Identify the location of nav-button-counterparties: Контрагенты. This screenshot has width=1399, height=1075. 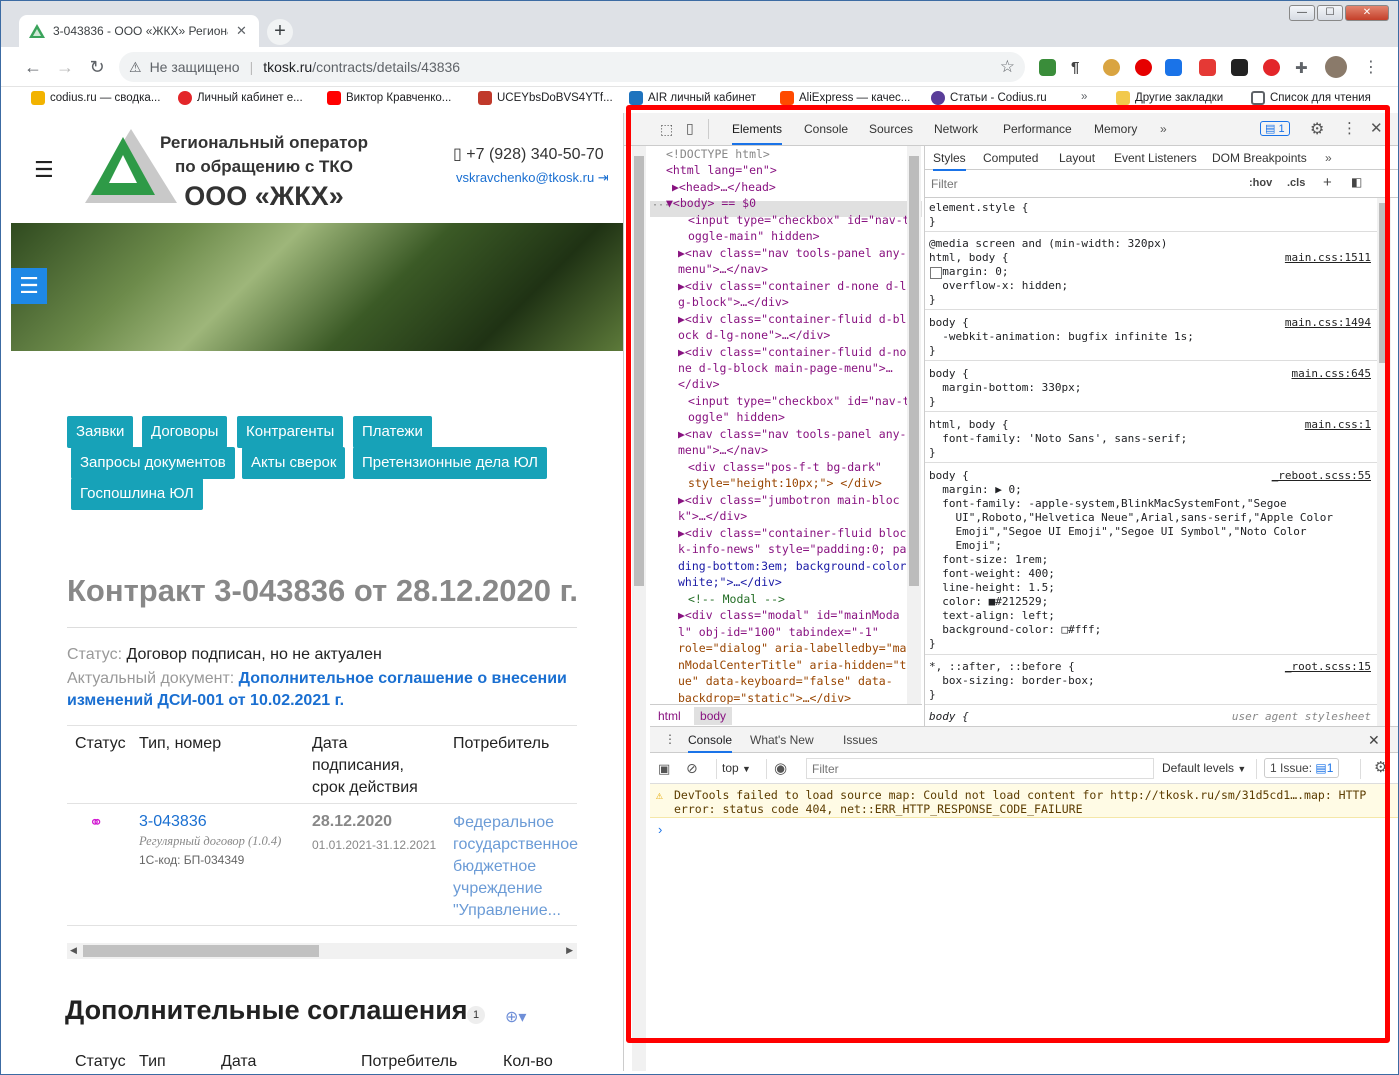
(290, 432).